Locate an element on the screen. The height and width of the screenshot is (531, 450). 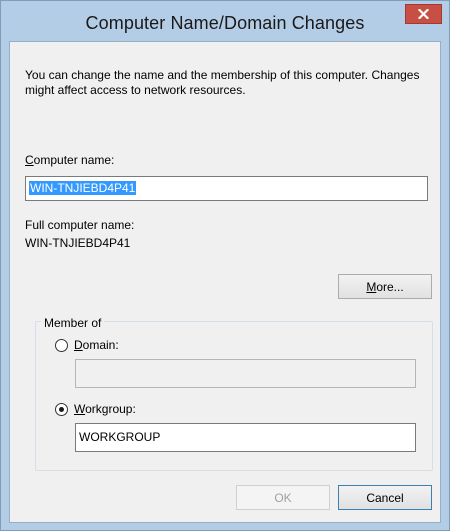
workgroup-input: WORKGROUP is located at coordinates (245, 437).